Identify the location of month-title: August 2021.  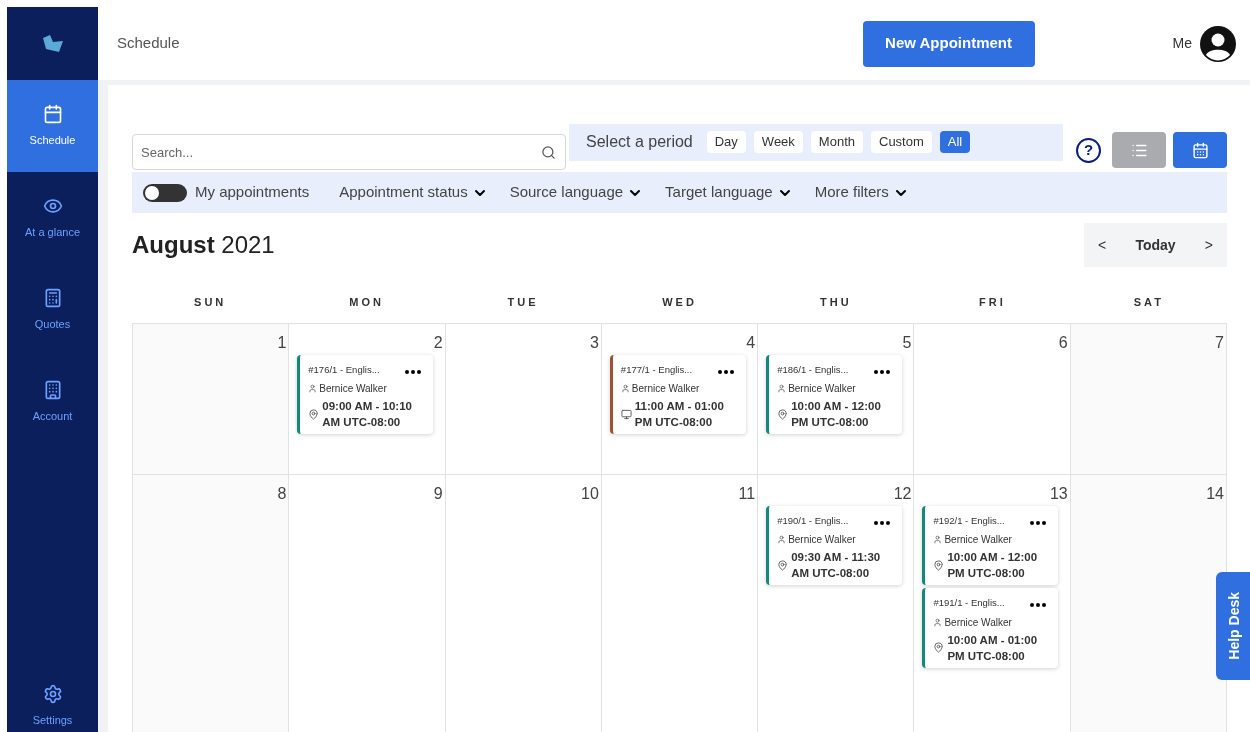
(203, 245).